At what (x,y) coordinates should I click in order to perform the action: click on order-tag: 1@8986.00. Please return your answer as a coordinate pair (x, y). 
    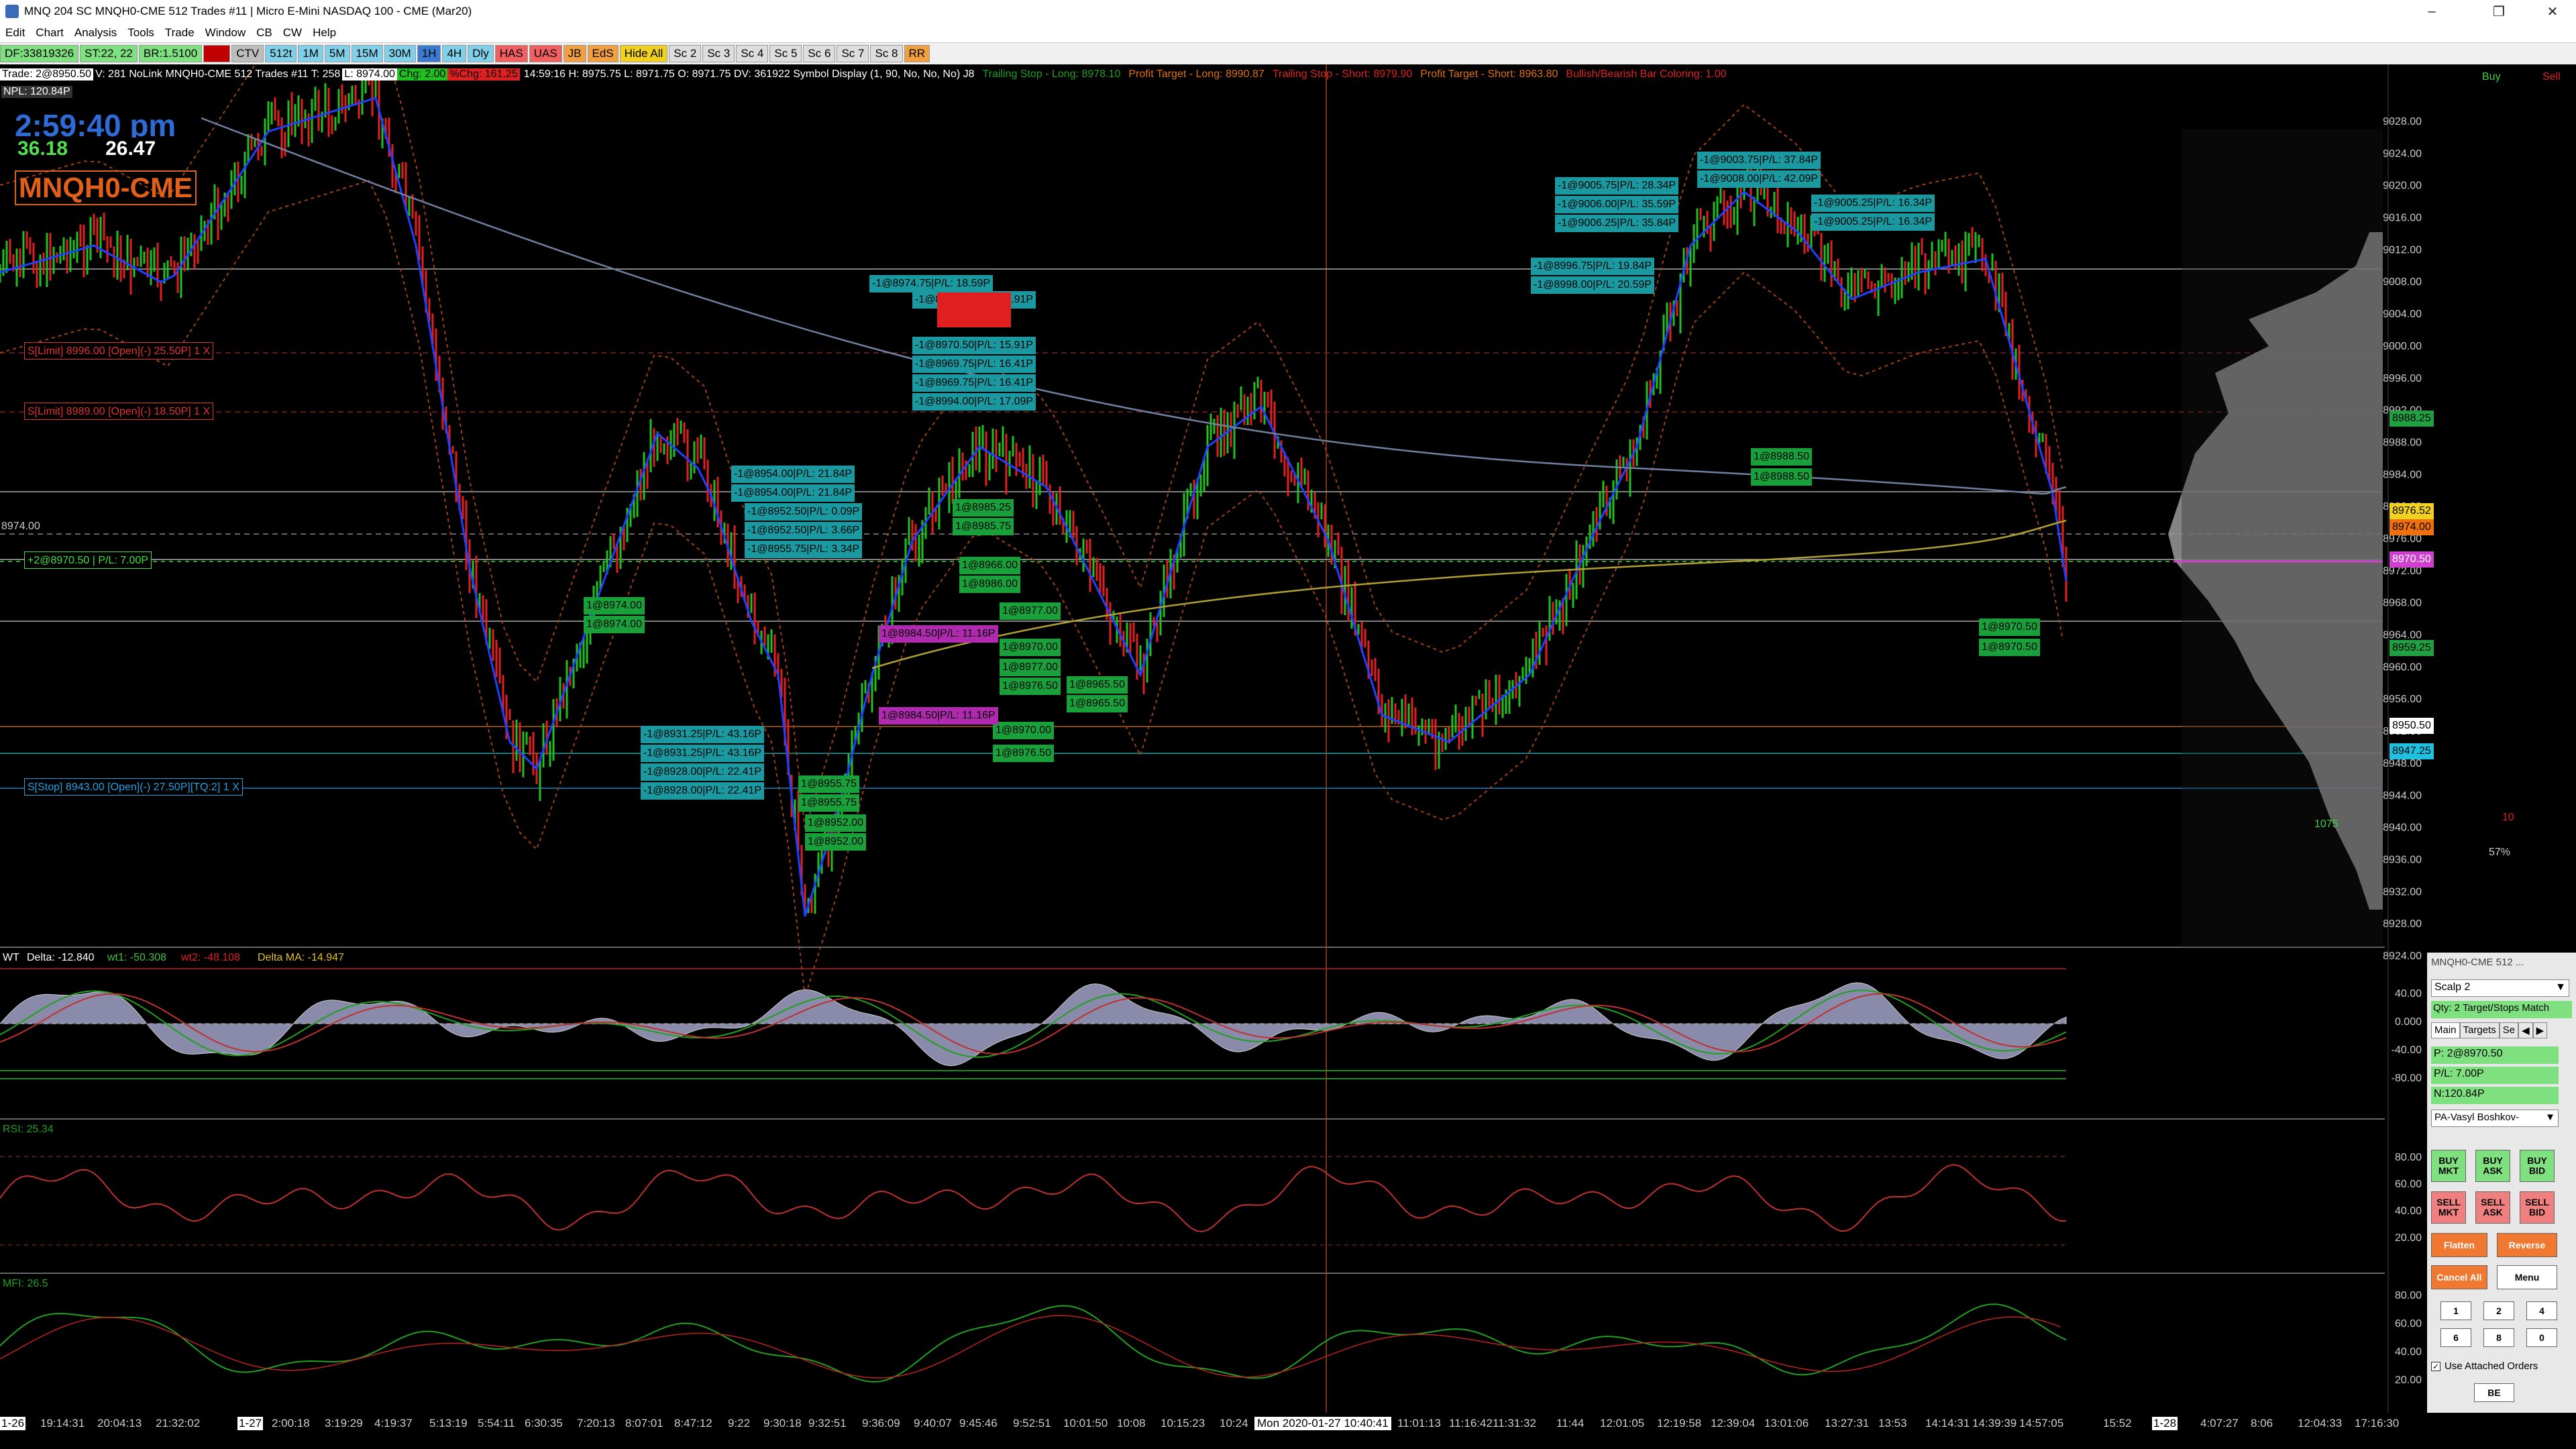
    Looking at the image, I should click on (989, 584).